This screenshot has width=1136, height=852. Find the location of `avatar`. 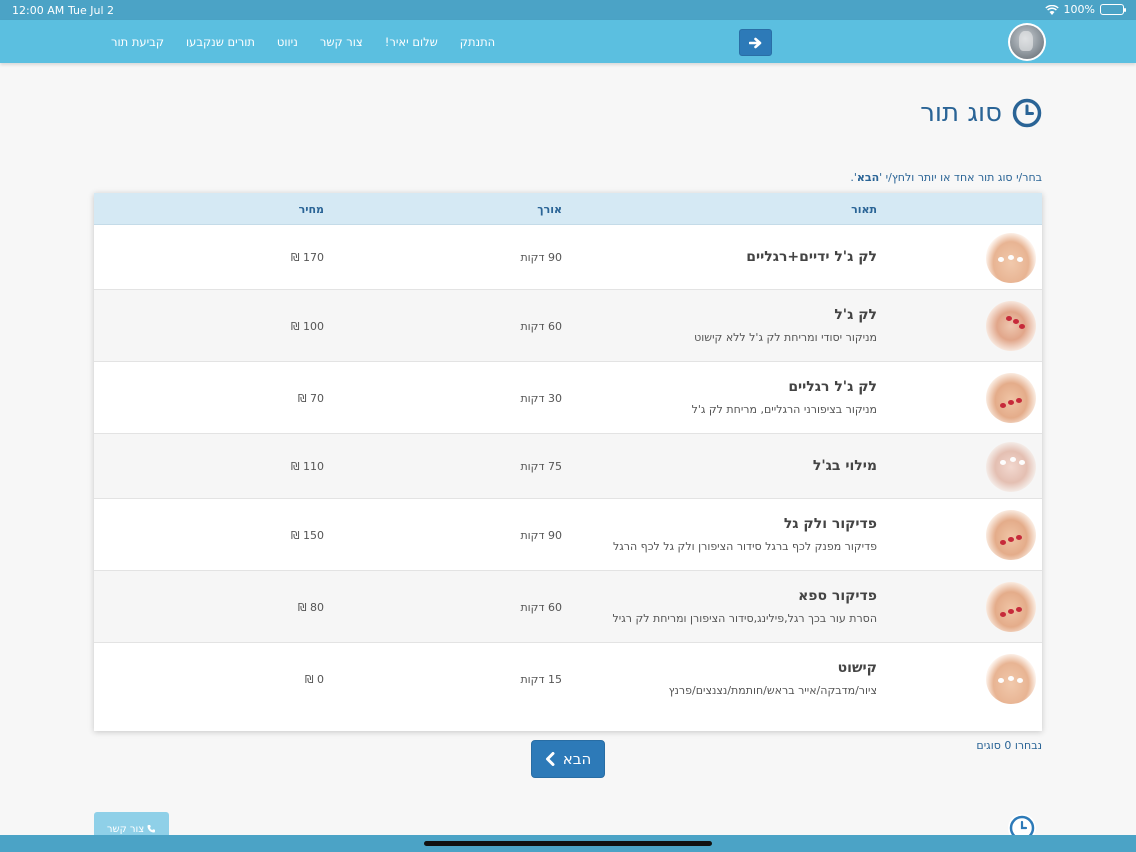

avatar is located at coordinates (1027, 42).